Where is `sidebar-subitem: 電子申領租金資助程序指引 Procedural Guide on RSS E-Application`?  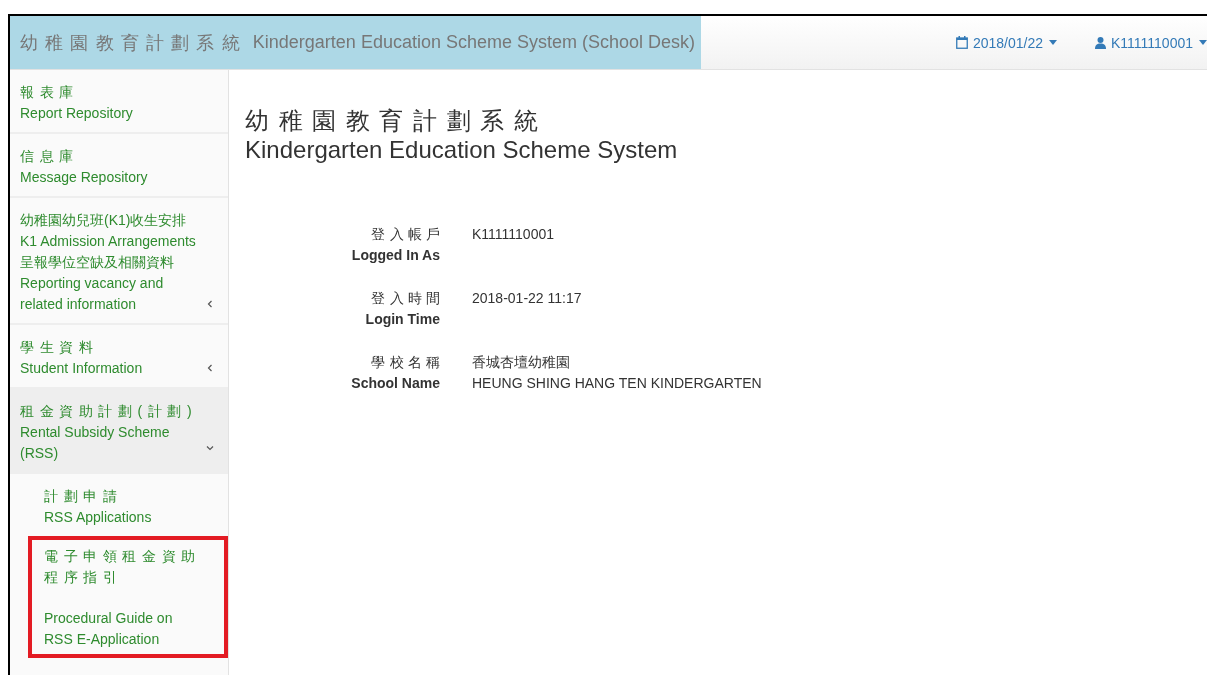
sidebar-subitem: 電子申領租金資助程序指引 Procedural Guide on RSS E-Application is located at coordinates (128, 597).